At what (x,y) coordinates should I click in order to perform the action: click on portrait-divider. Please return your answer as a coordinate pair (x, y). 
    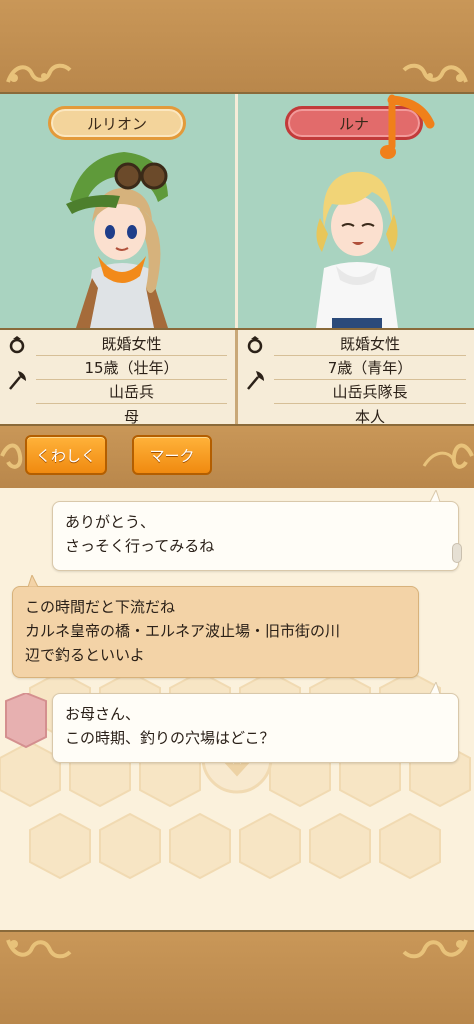
    Looking at the image, I should click on (236, 211).